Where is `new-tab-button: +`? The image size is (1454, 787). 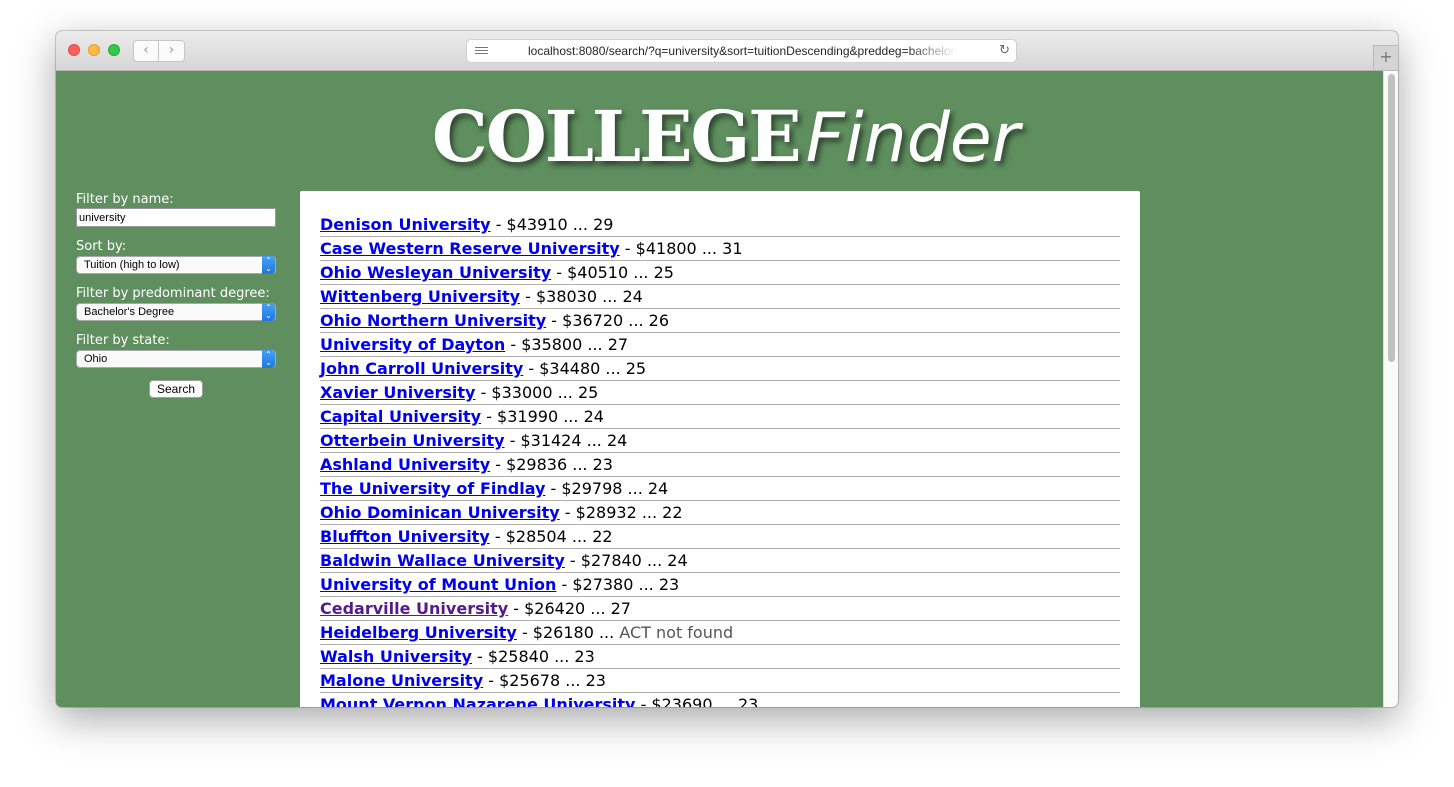 new-tab-button: + is located at coordinates (1385, 57).